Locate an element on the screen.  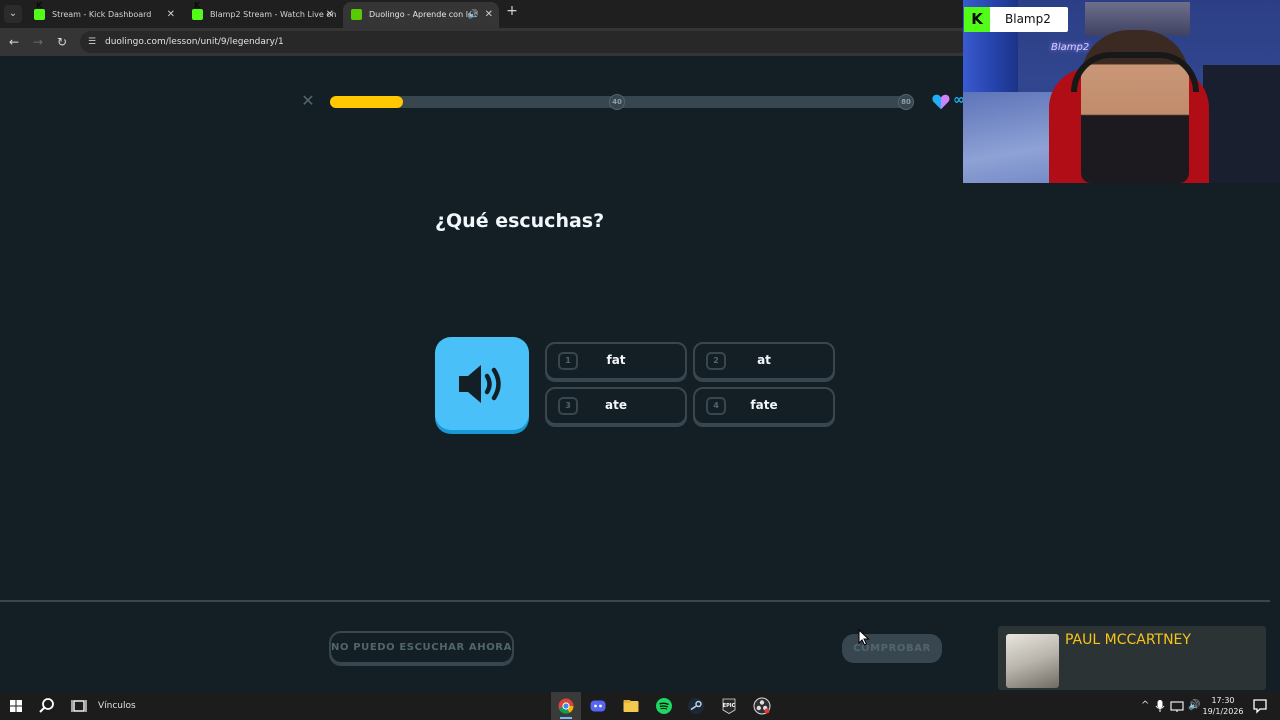
windows-taskbar: Vínculos EPIC ^ 🔊 17:30 19/1/2026 is located at coordinates (640, 706).